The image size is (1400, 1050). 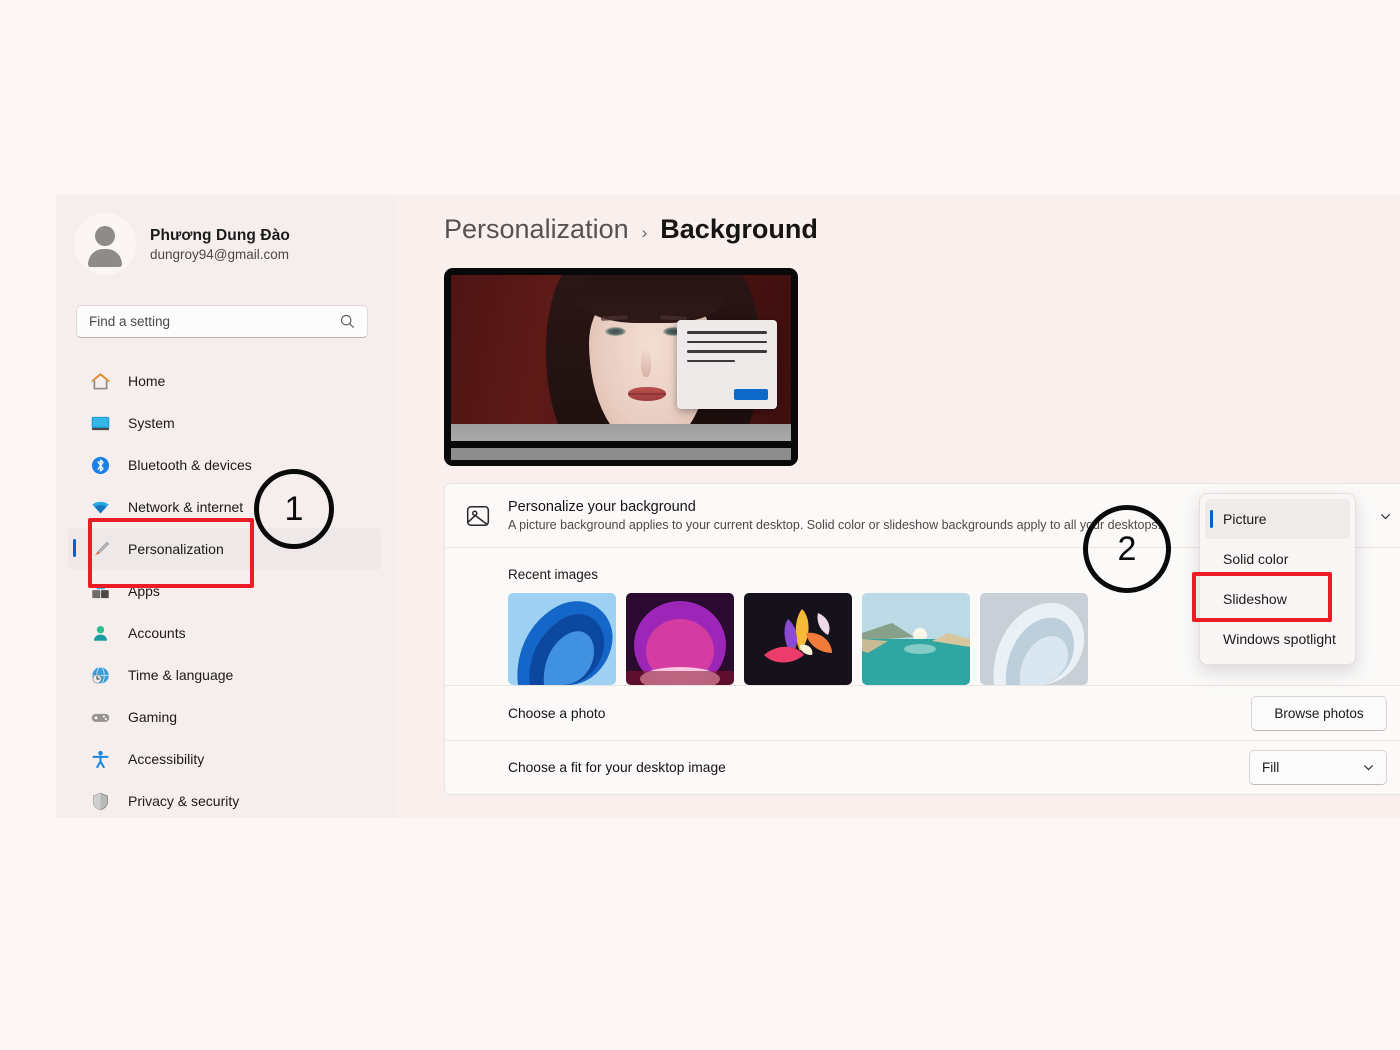 I want to click on annotation-badge-2: 2, so click(x=1127, y=549).